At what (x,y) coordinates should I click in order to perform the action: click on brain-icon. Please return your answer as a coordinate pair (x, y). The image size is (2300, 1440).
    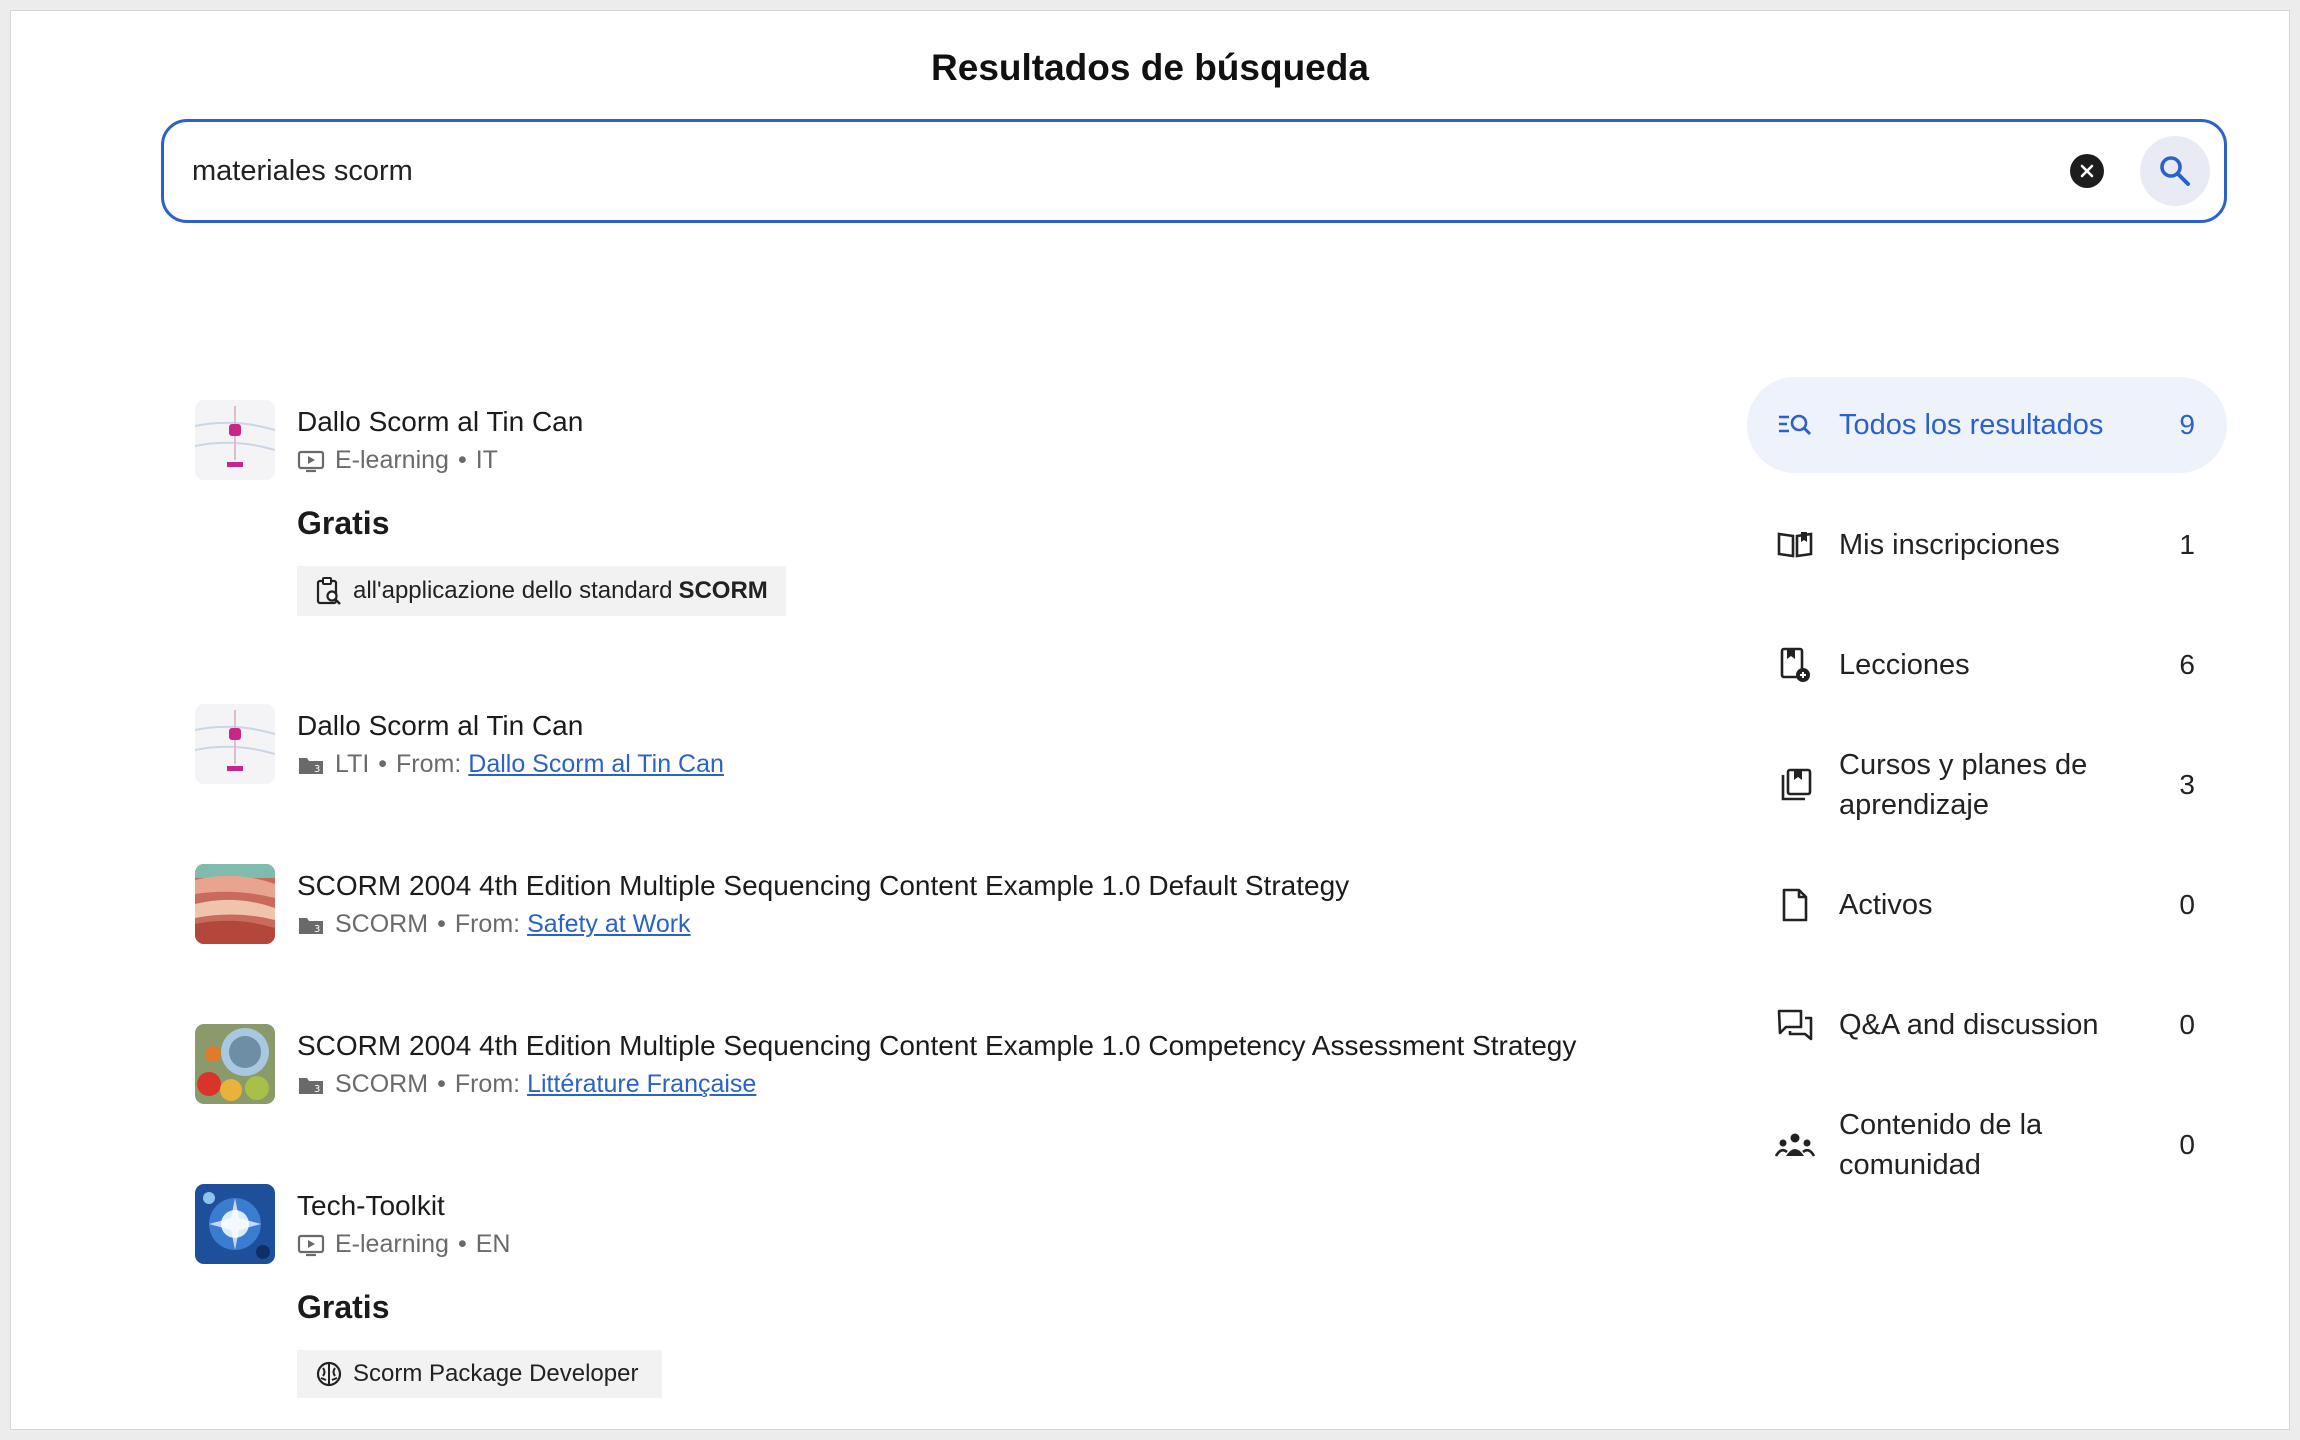
    Looking at the image, I should click on (329, 1374).